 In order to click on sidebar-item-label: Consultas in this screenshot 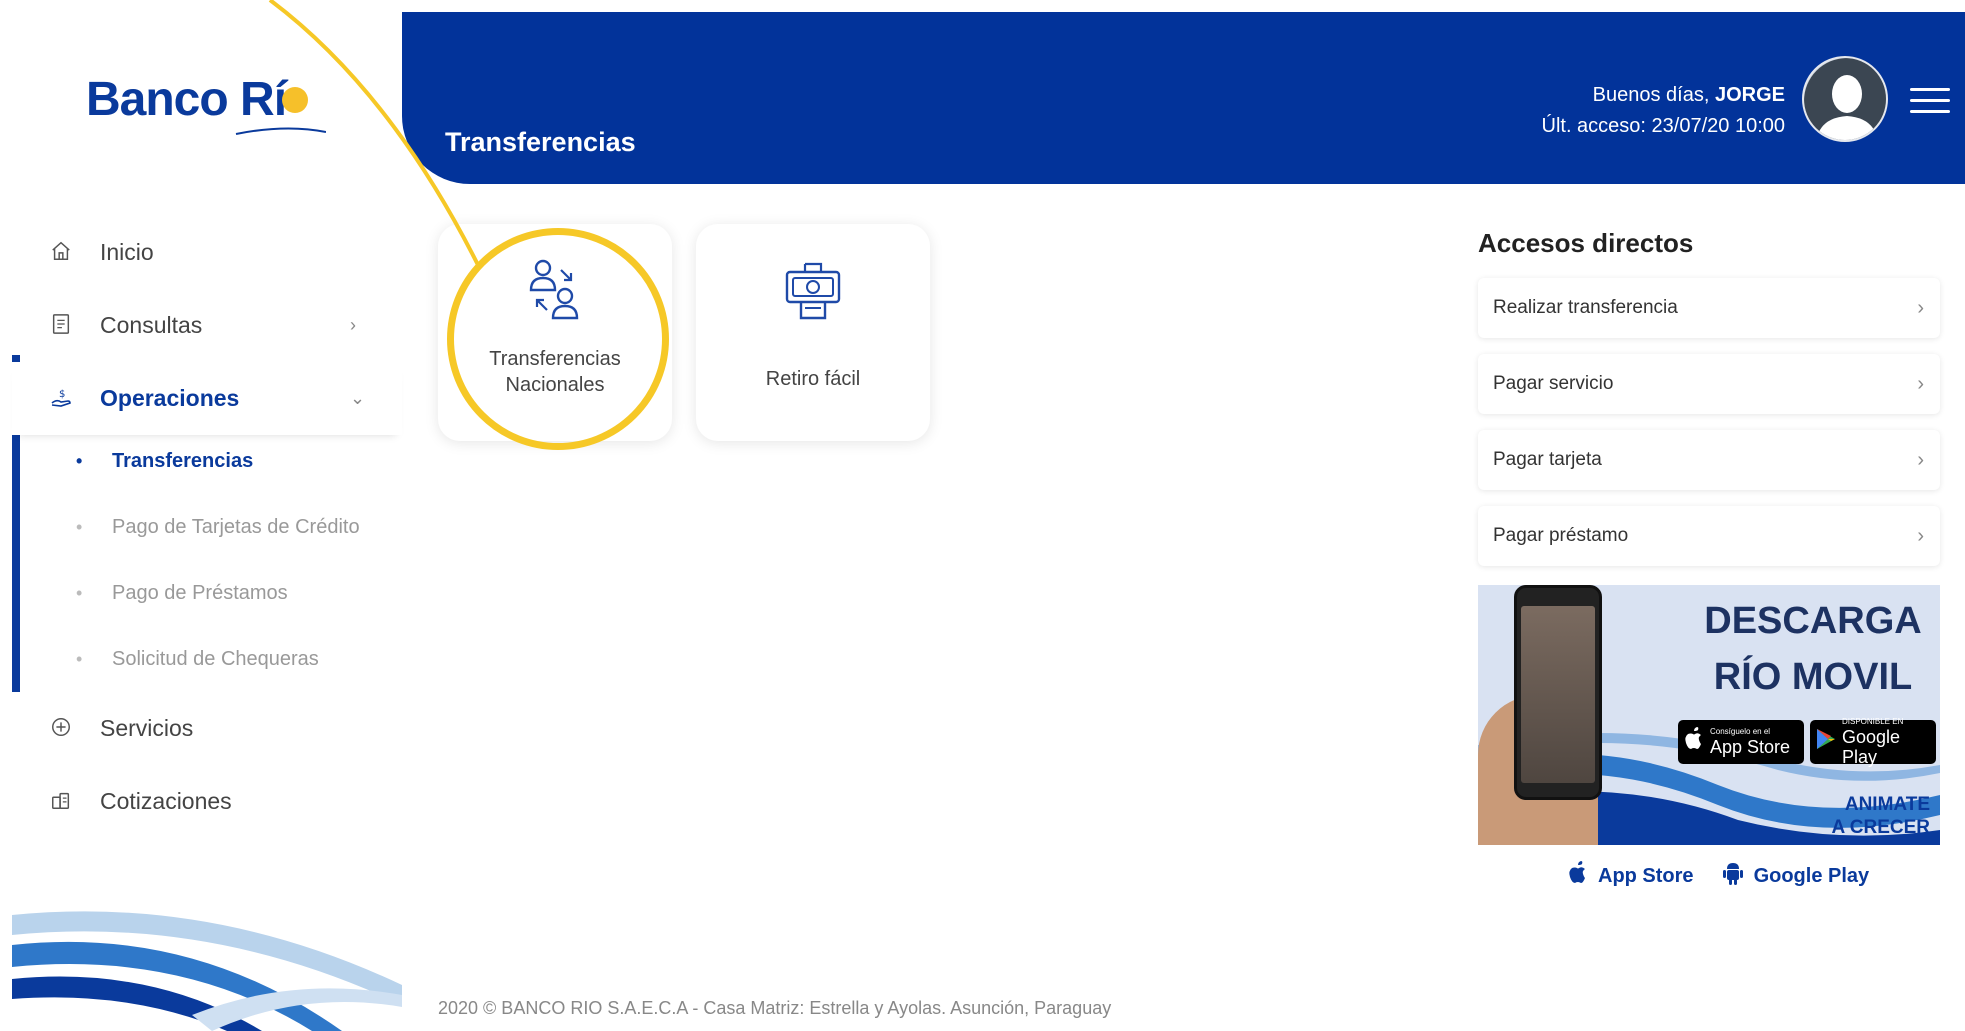, I will do `click(151, 325)`.